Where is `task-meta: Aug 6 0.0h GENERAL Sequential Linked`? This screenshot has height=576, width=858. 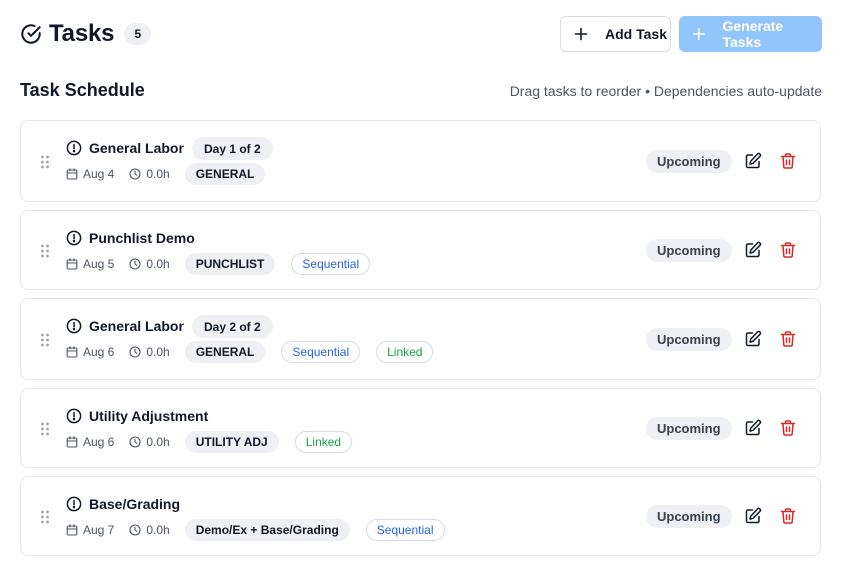 task-meta: Aug 6 0.0h GENERAL Sequential Linked is located at coordinates (250, 352).